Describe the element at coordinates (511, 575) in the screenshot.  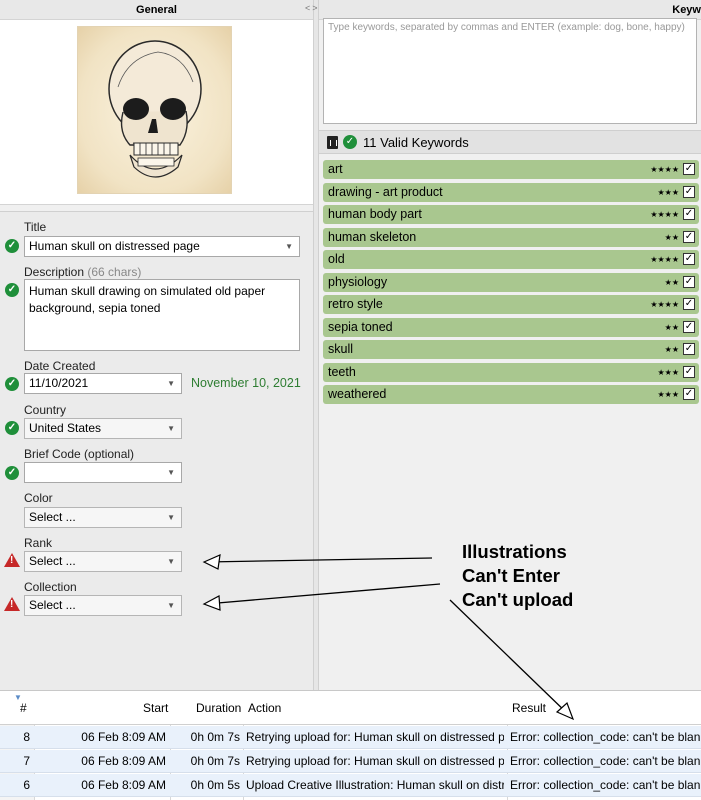
I see `annotation-line-2: Can't Enter` at that location.